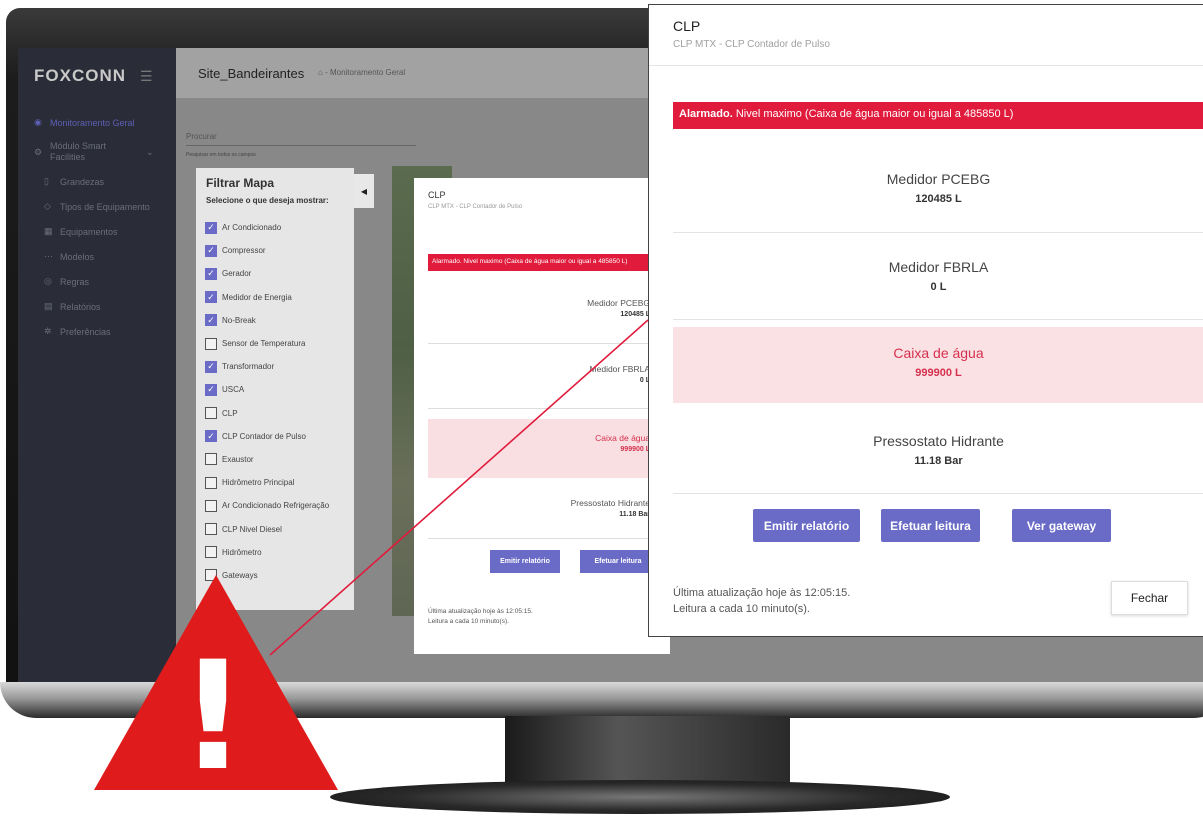 Image resolution: width=1203 pixels, height=827 pixels. Describe the element at coordinates (361, 72) in the screenshot. I see `breadcrumb: ⌂ - Monitoramento Geral` at that location.